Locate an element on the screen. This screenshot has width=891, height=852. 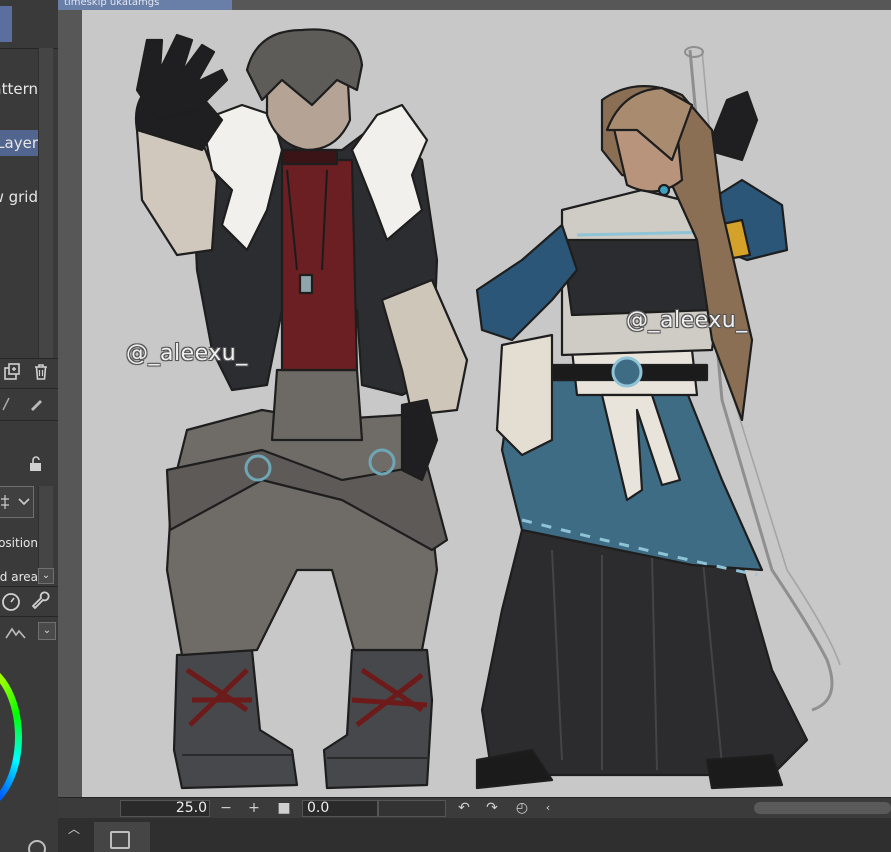
plus-icon: + is located at coordinates (254, 808).